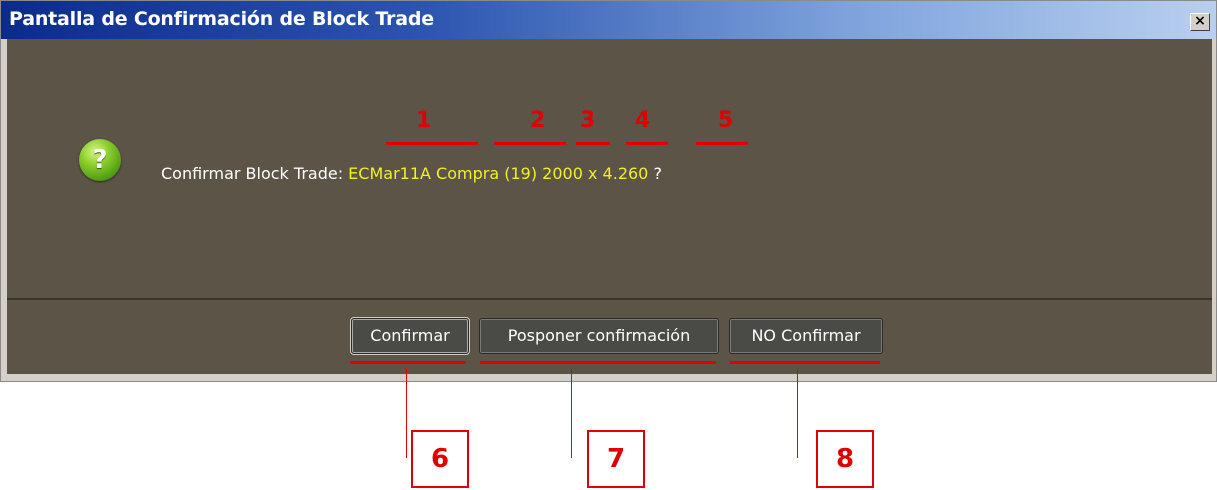 This screenshot has width=1217, height=490. I want to click on callout-box-6: 6, so click(440, 459).